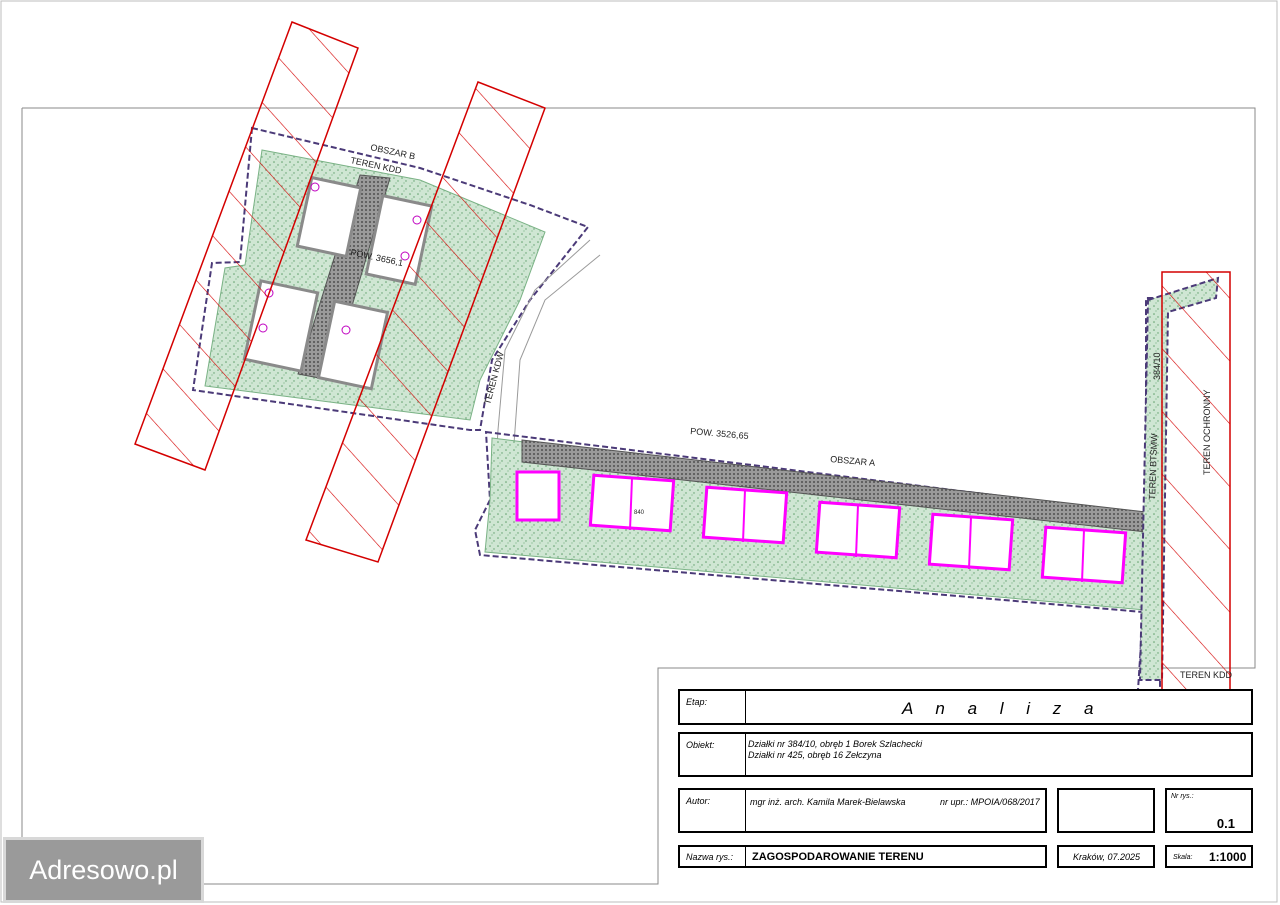 The width and height of the screenshot is (1280, 905). What do you see at coordinates (815, 755) in the screenshot?
I see `tb-obiekt-line2: Działki nr 425, obręb 16 Zełczyna` at bounding box center [815, 755].